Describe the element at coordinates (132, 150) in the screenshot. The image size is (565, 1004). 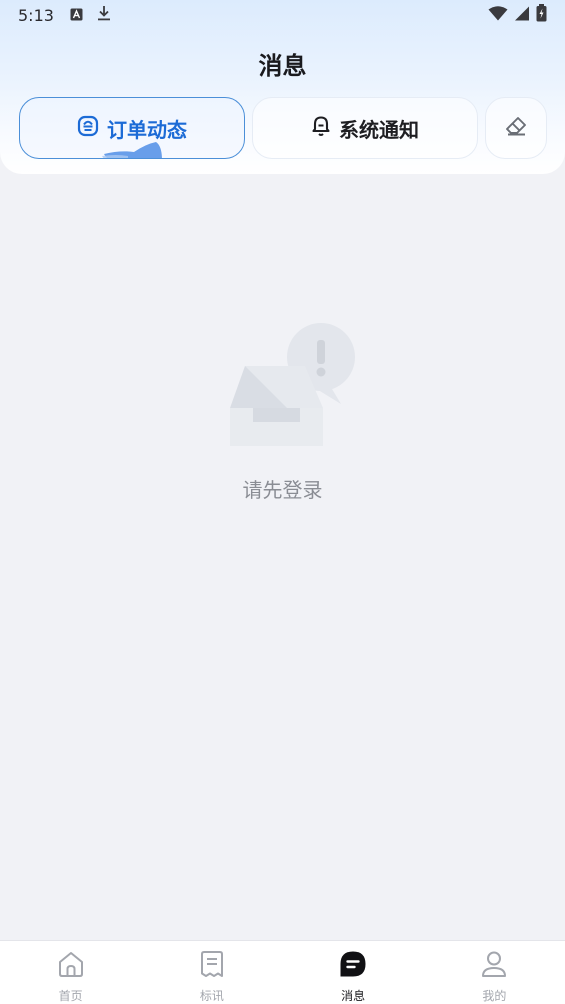
I see `tab-active-decoration` at that location.